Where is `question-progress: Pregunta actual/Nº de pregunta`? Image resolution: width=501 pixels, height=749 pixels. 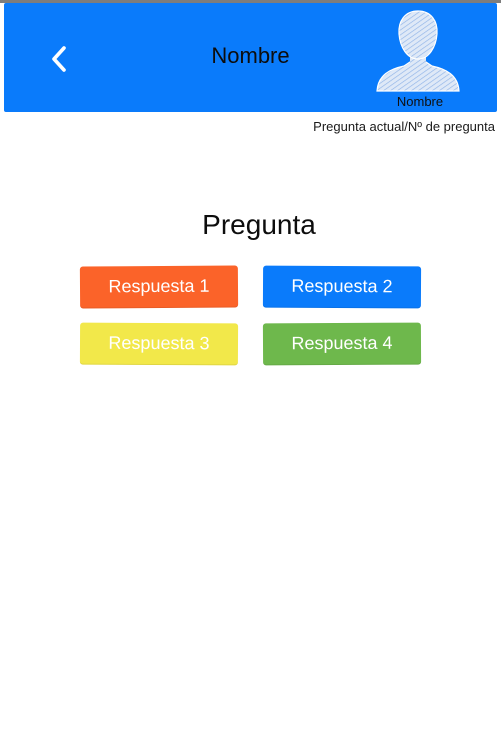 question-progress: Pregunta actual/Nº de pregunta is located at coordinates (404, 126).